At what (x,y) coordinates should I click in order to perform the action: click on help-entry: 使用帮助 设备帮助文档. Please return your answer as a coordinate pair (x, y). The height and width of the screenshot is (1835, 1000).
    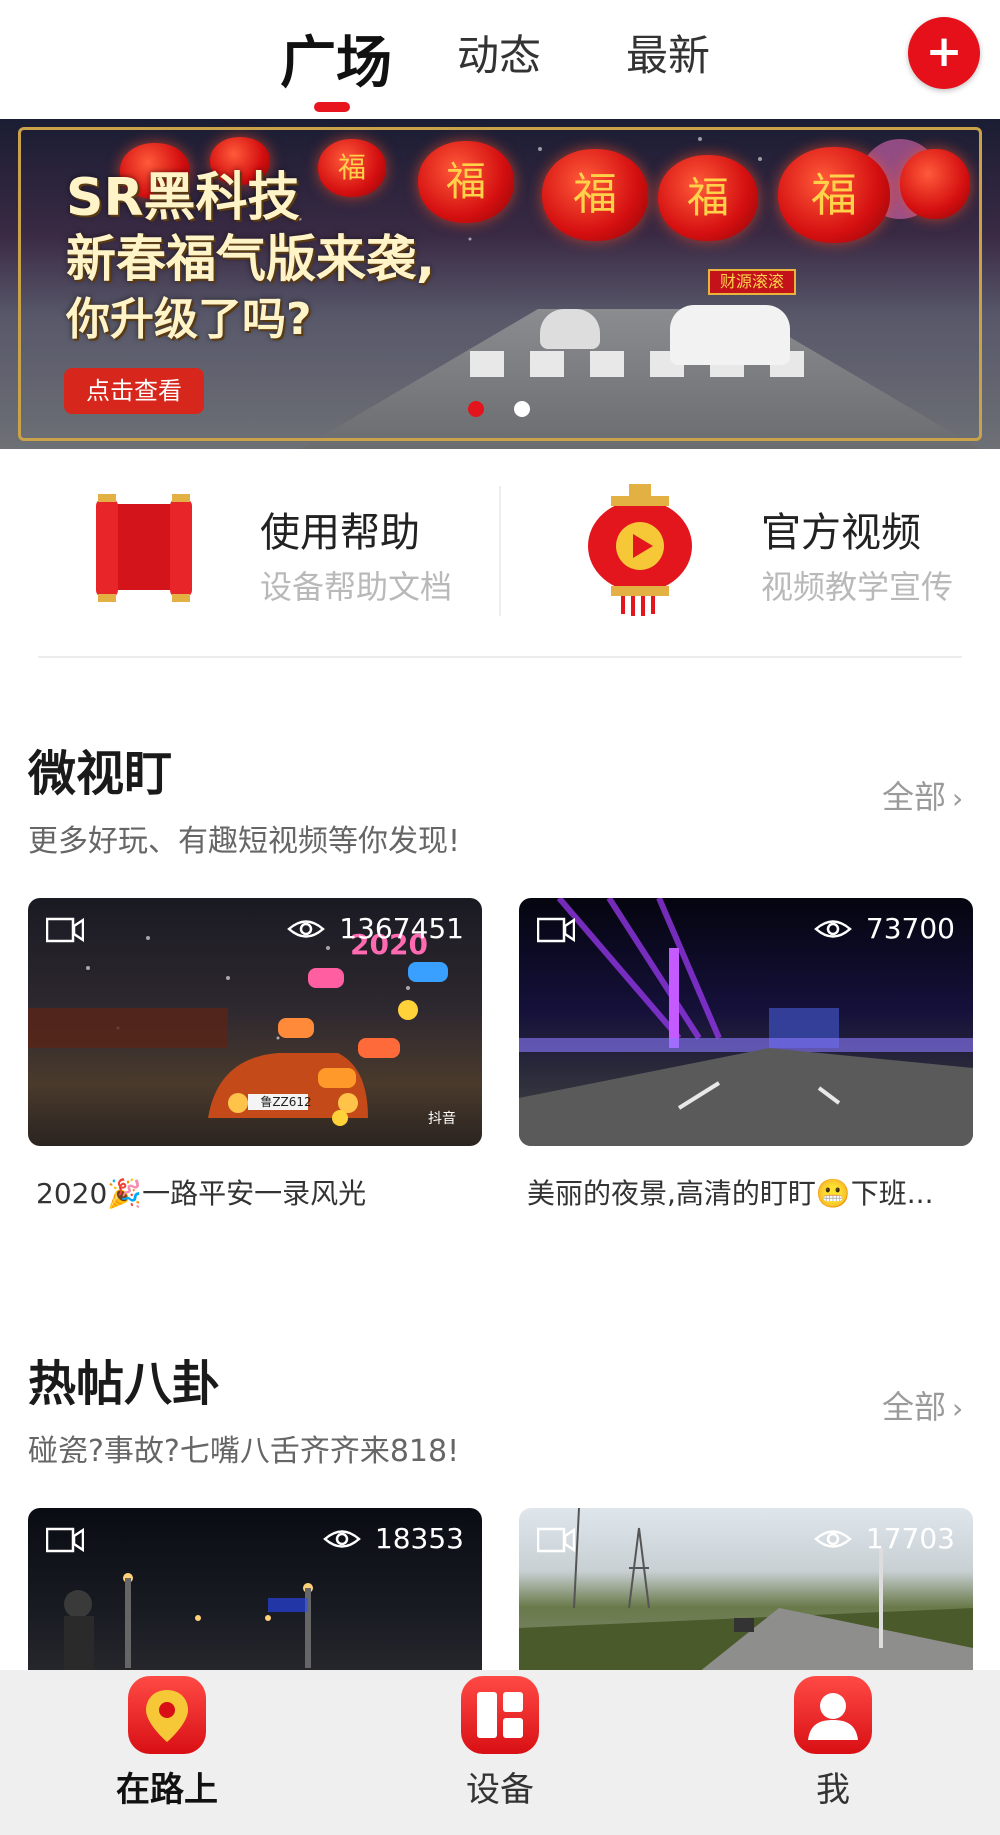
    Looking at the image, I should click on (249, 545).